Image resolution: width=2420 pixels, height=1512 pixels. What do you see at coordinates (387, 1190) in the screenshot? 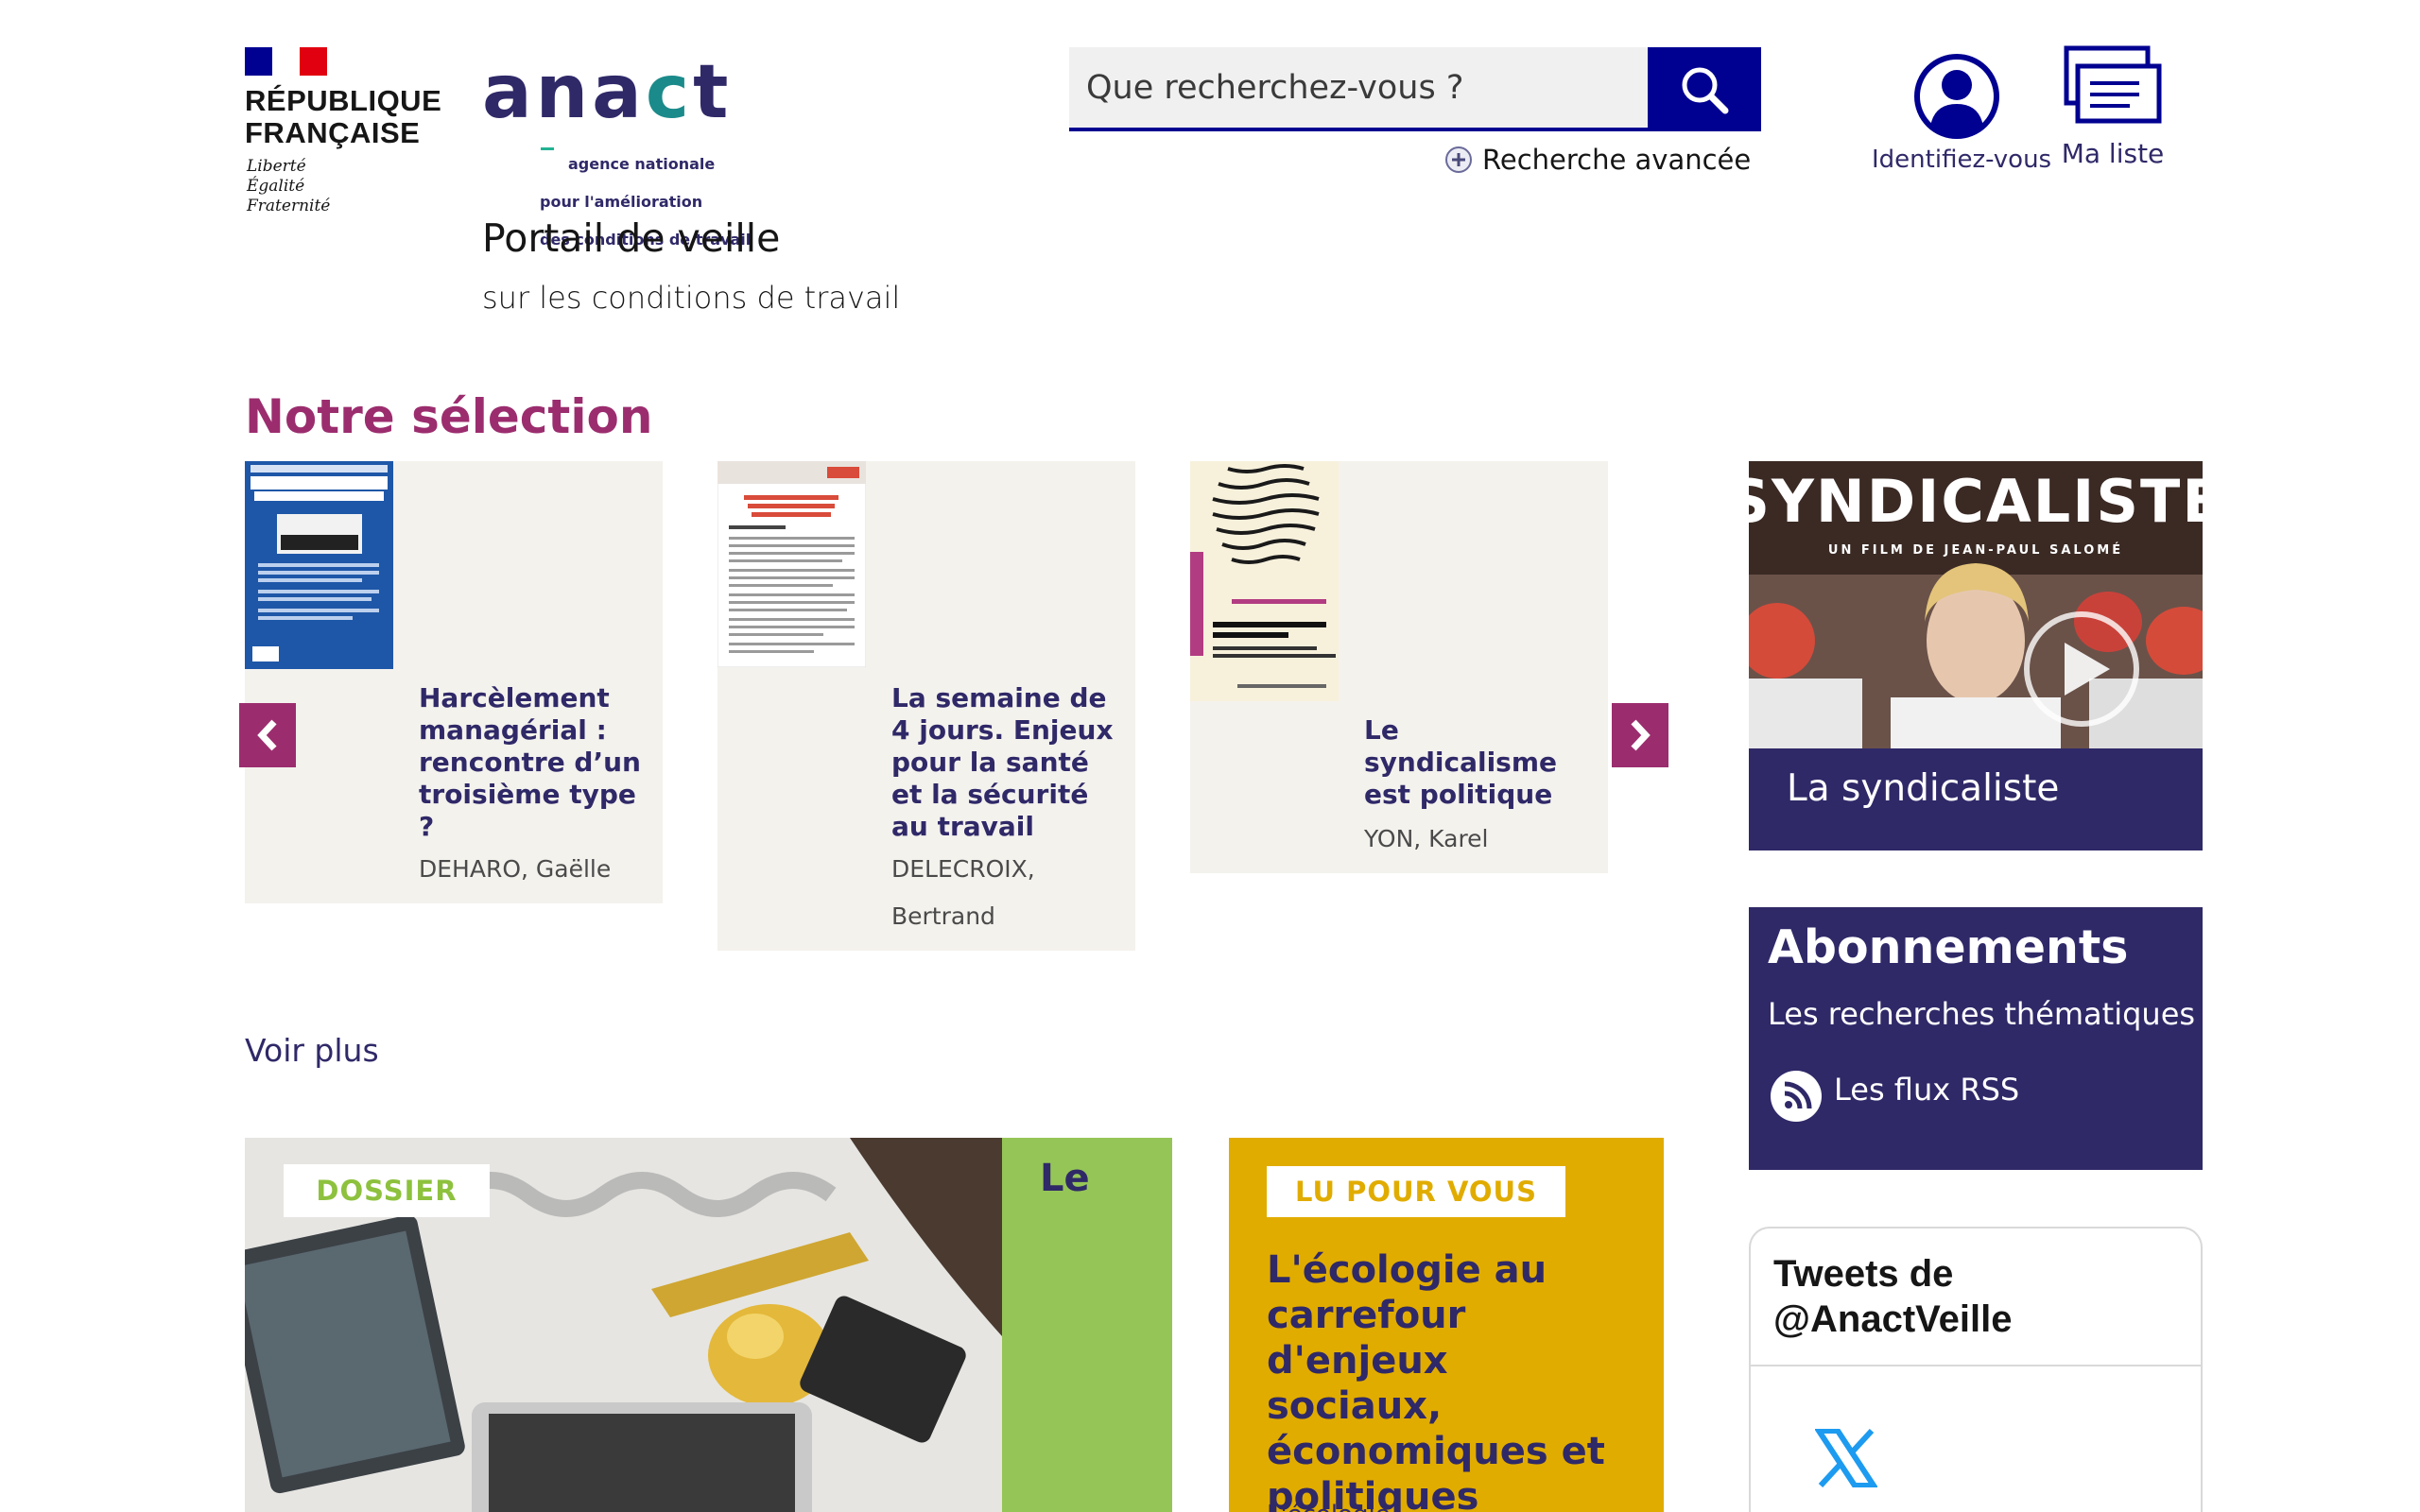
I see `dossier-badge: DOSSIER` at bounding box center [387, 1190].